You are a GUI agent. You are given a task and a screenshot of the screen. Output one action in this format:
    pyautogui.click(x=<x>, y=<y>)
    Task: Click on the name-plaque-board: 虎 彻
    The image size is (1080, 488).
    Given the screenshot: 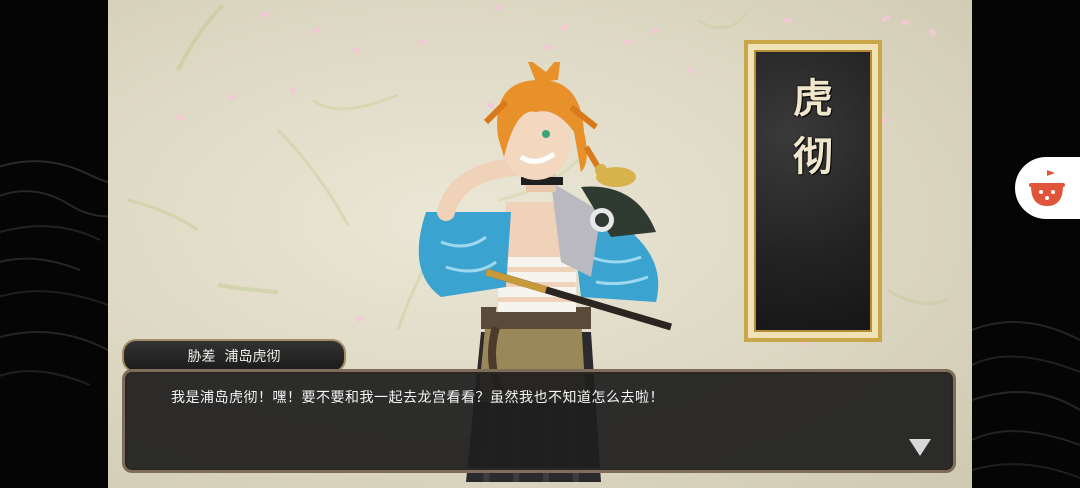 What is the action you would take?
    pyautogui.click(x=813, y=191)
    